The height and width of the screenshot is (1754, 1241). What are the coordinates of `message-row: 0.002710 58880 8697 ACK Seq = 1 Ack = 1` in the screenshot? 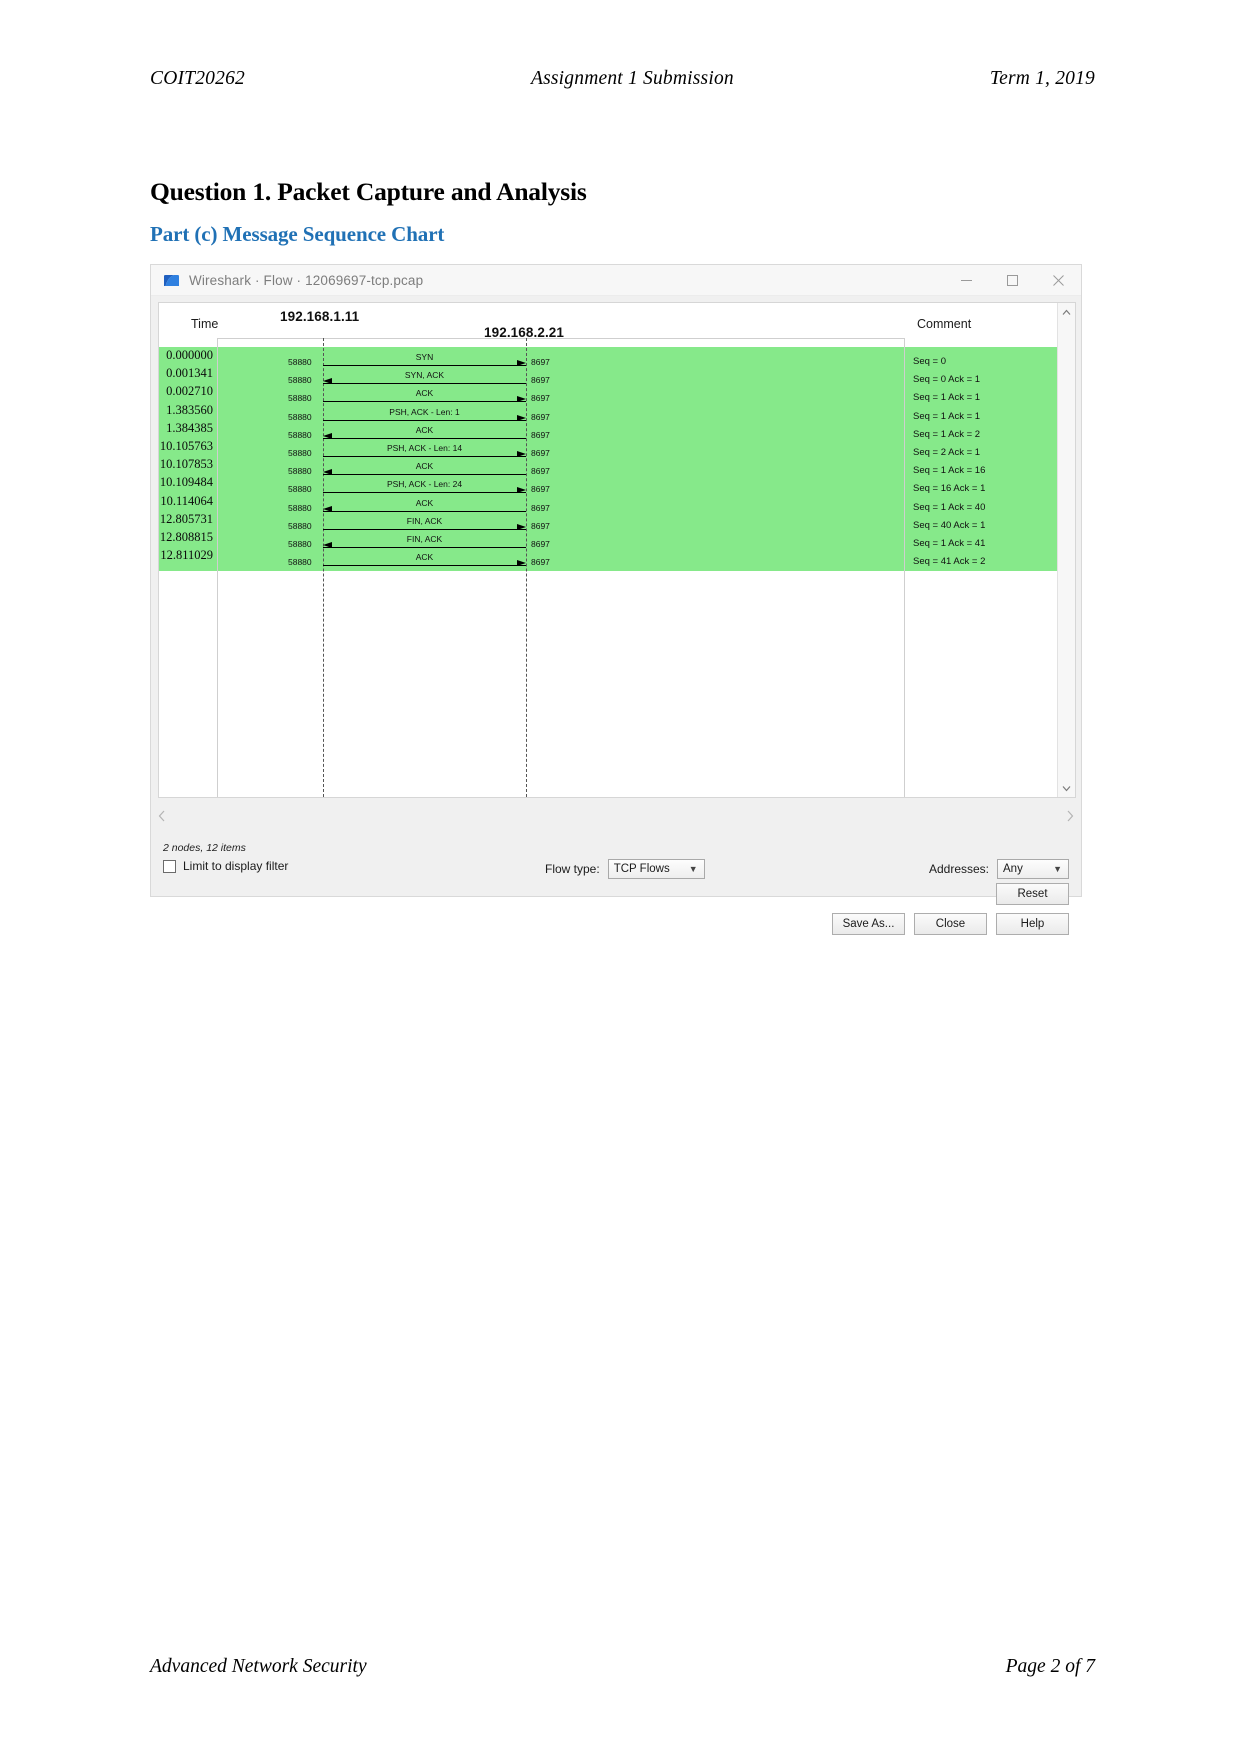 It's located at (608, 395).